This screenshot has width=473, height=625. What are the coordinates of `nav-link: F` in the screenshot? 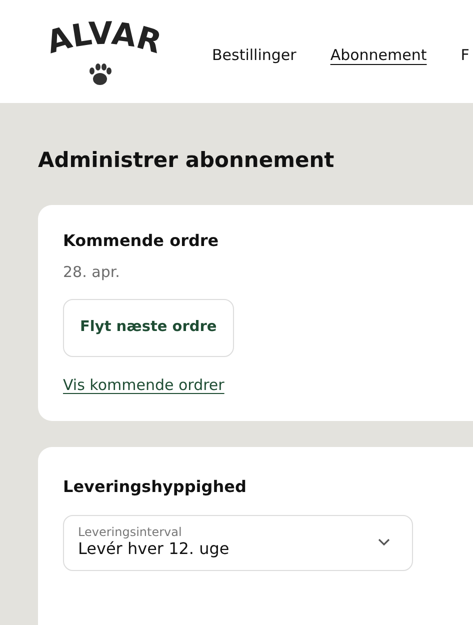 It's located at (465, 55).